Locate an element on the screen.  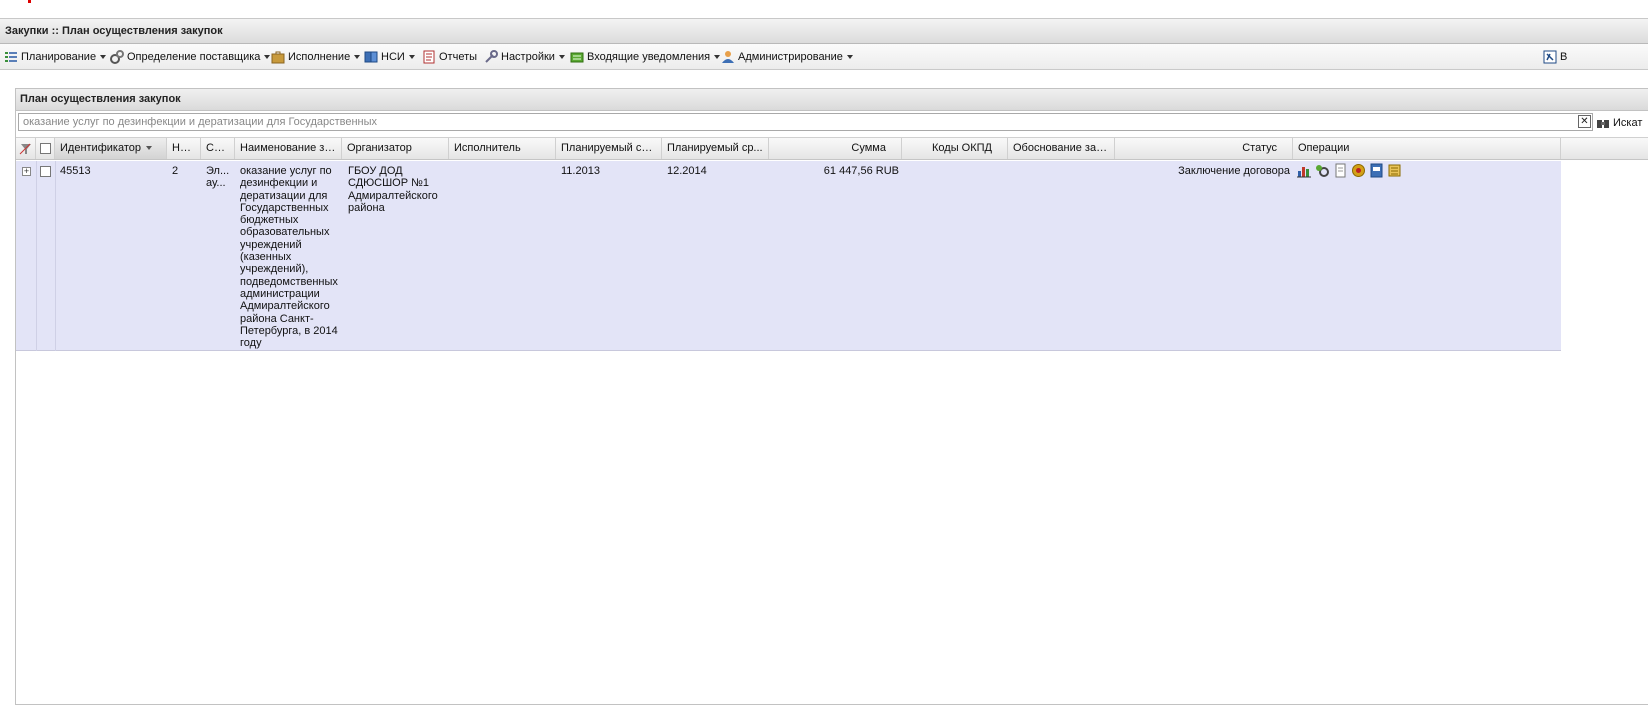
menu-label: Администрирование is located at coordinates (790, 57).